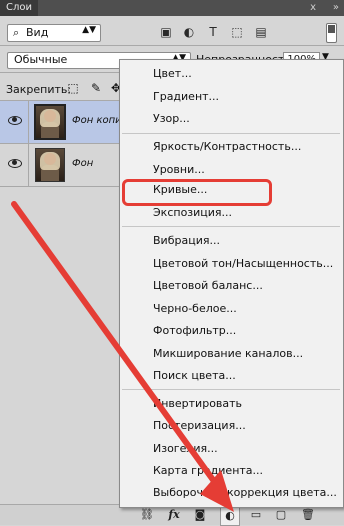 Image resolution: width=344 pixels, height=526 pixels. Describe the element at coordinates (54, 33) in the screenshot. I see `filter-kind-select: ⌕ Вид ▲▼` at that location.